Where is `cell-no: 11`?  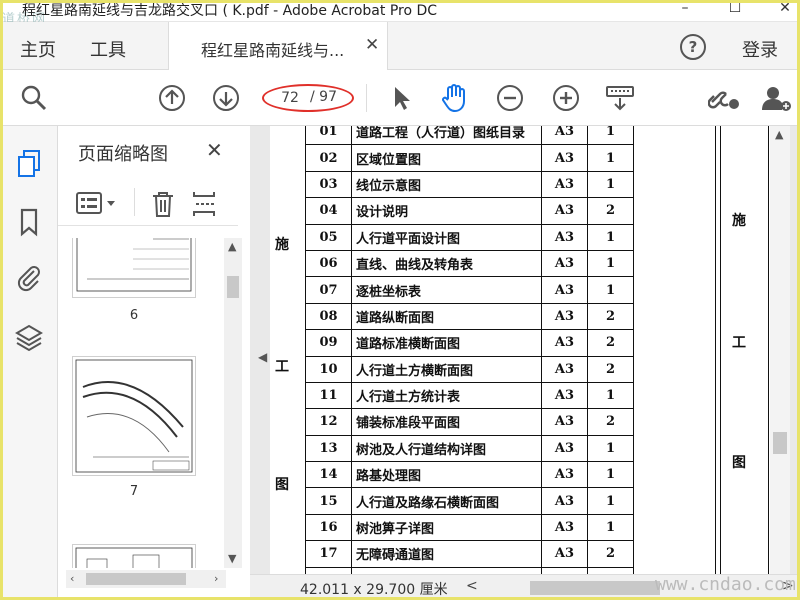 cell-no: 11 is located at coordinates (328, 395).